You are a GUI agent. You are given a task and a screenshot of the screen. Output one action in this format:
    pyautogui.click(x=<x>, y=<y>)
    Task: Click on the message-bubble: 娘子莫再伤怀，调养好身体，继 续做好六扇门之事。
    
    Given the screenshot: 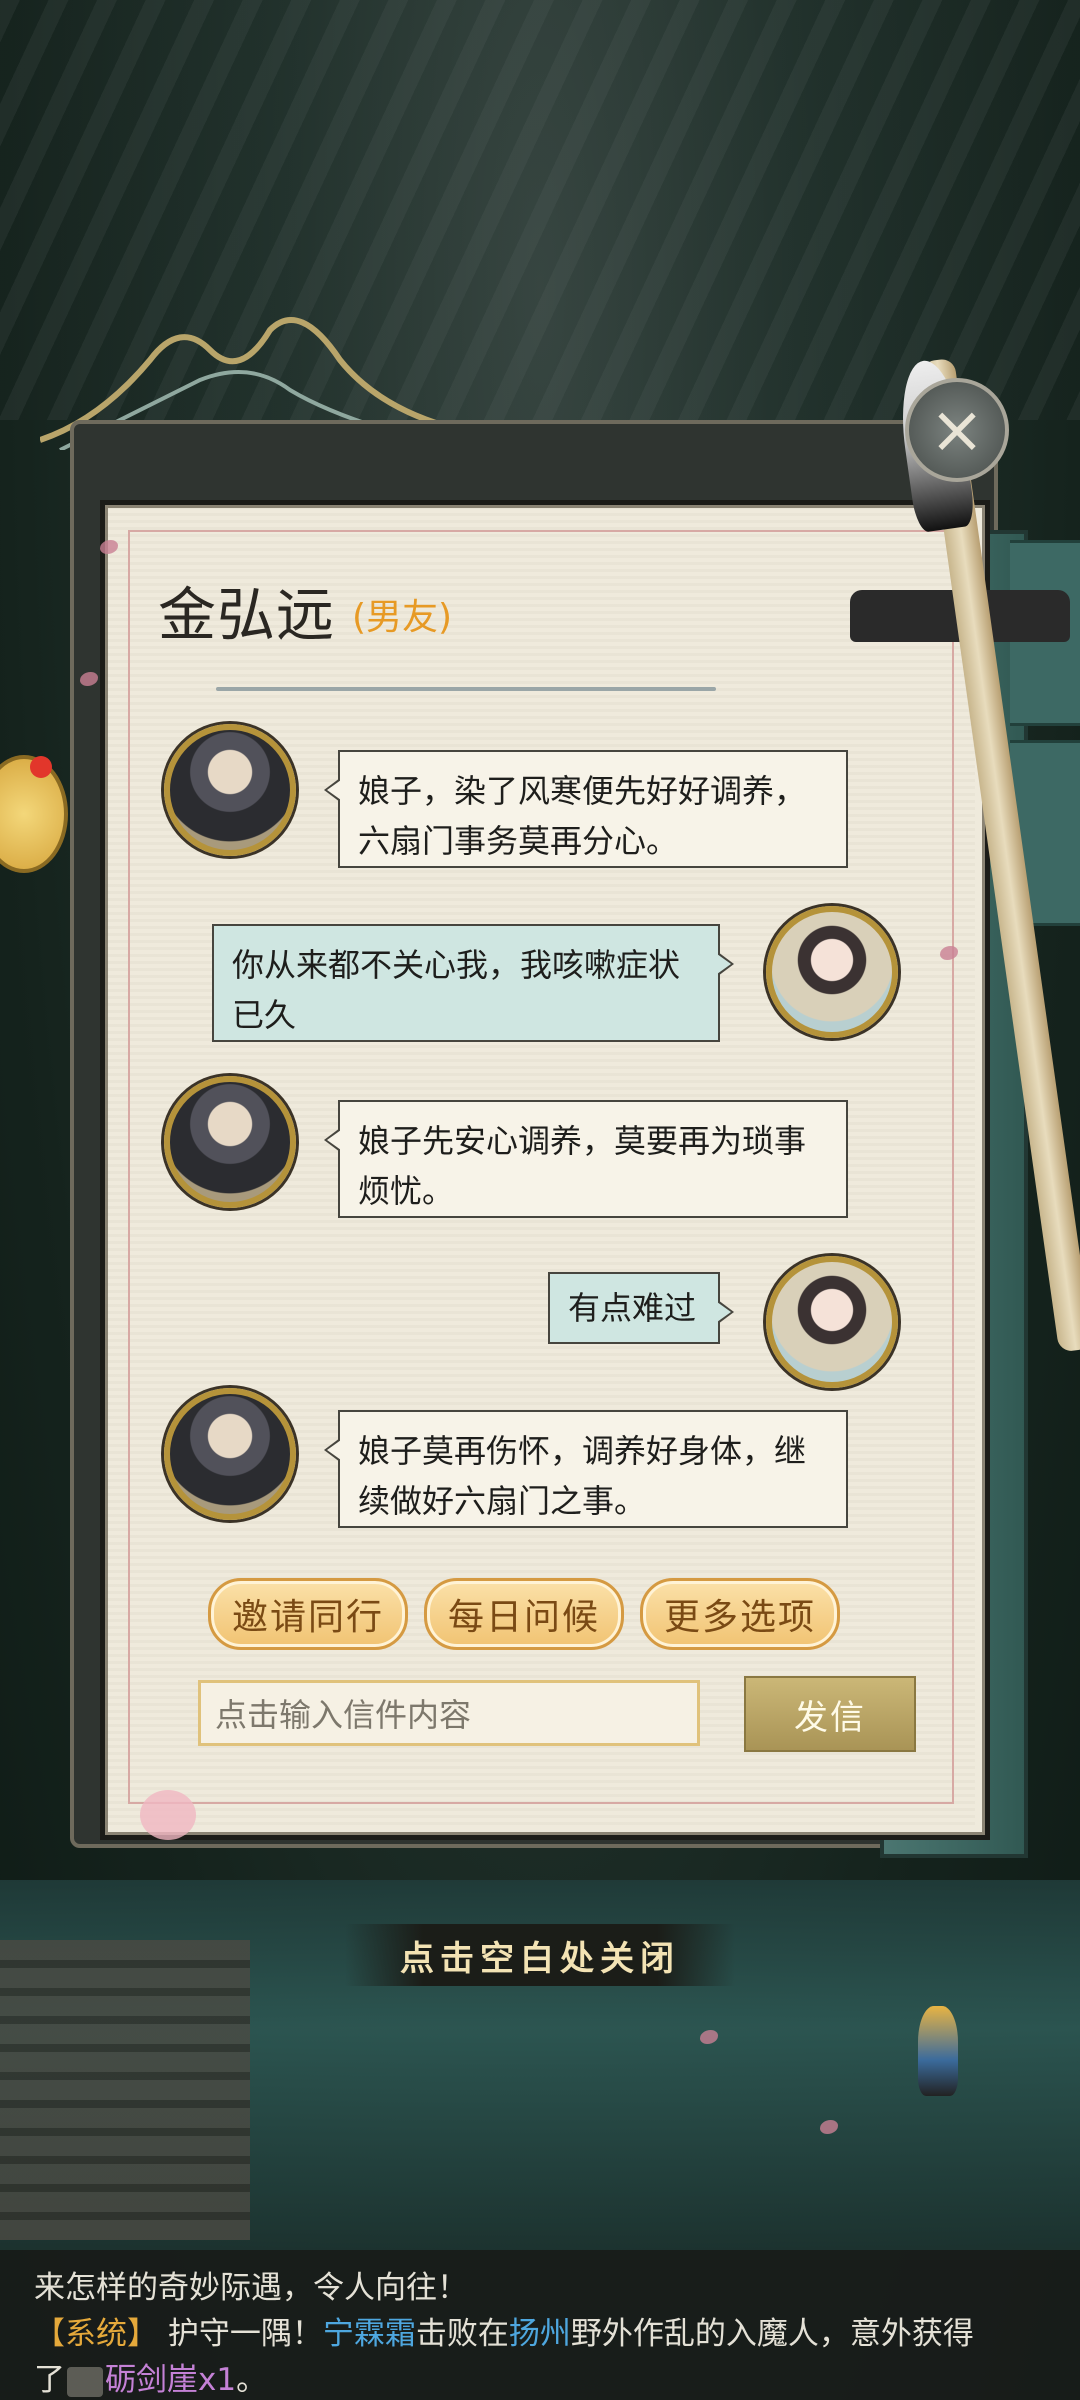 What is the action you would take?
    pyautogui.click(x=586, y=1469)
    